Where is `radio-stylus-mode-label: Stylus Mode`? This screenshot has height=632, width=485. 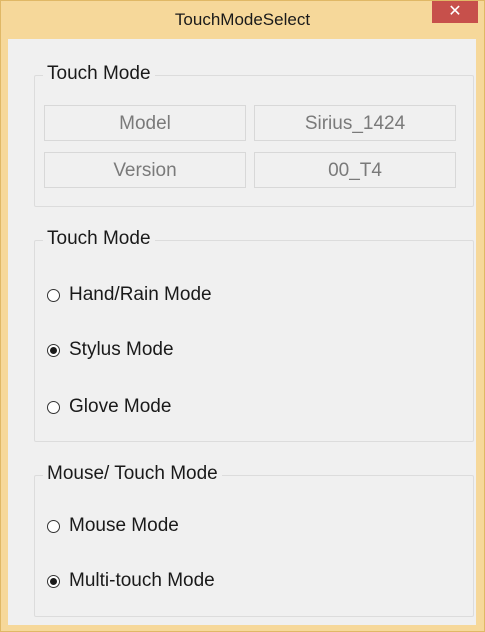
radio-stylus-mode-label: Stylus Mode is located at coordinates (121, 349).